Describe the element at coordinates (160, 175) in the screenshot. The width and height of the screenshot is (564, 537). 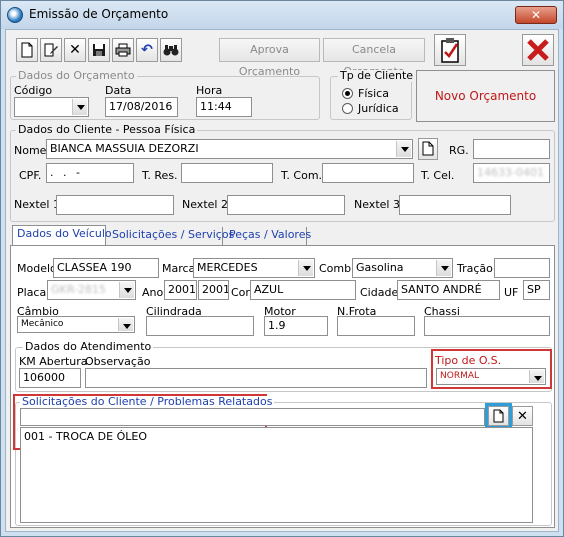
I see `tres-label: T. Res.` at that location.